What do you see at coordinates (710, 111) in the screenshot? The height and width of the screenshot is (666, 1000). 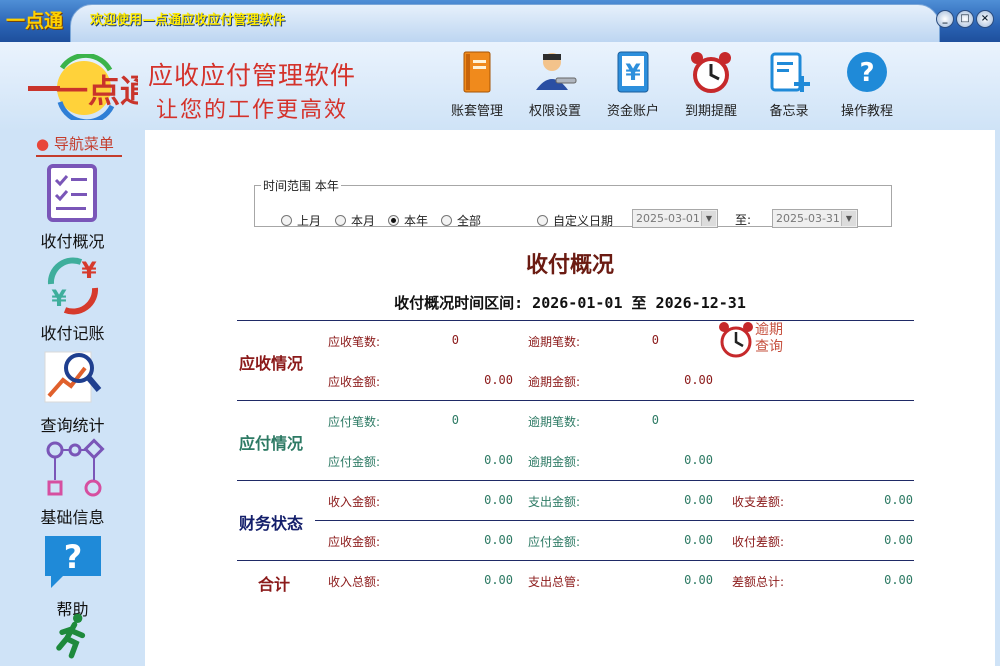 I see `toolbar-reminder-label: 到期提醒` at bounding box center [710, 111].